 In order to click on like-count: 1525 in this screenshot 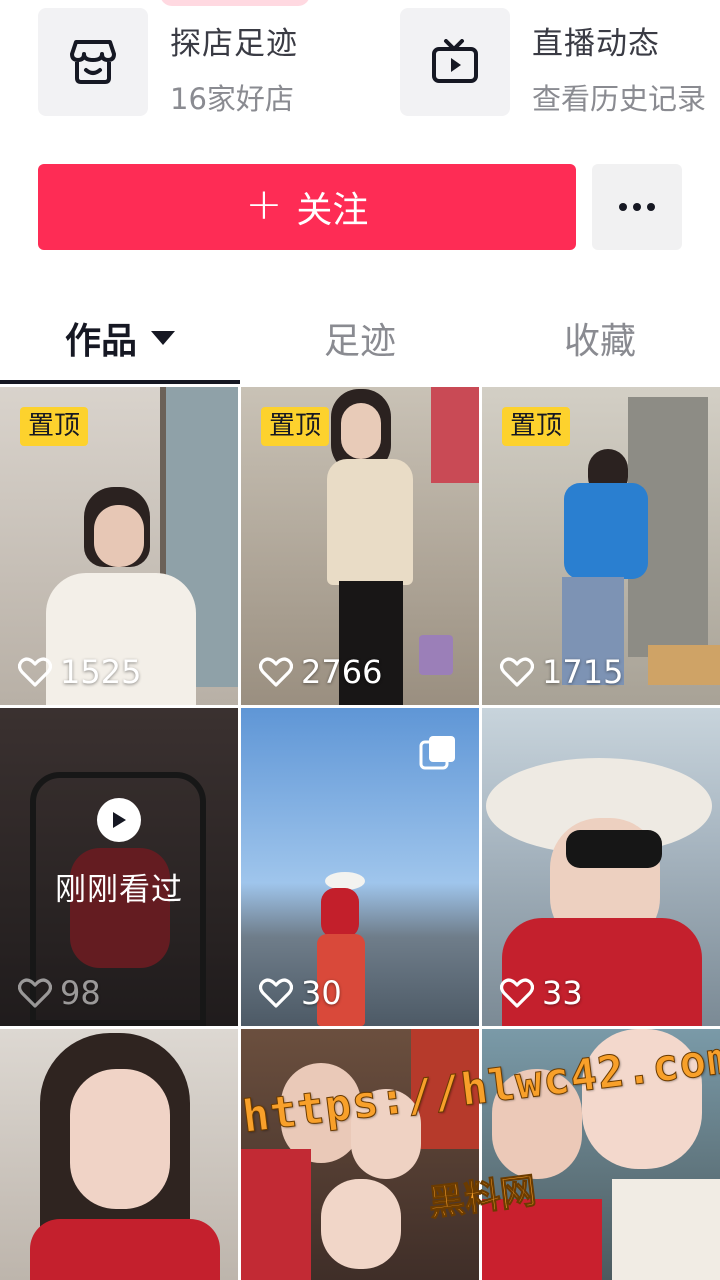, I will do `click(79, 672)`.